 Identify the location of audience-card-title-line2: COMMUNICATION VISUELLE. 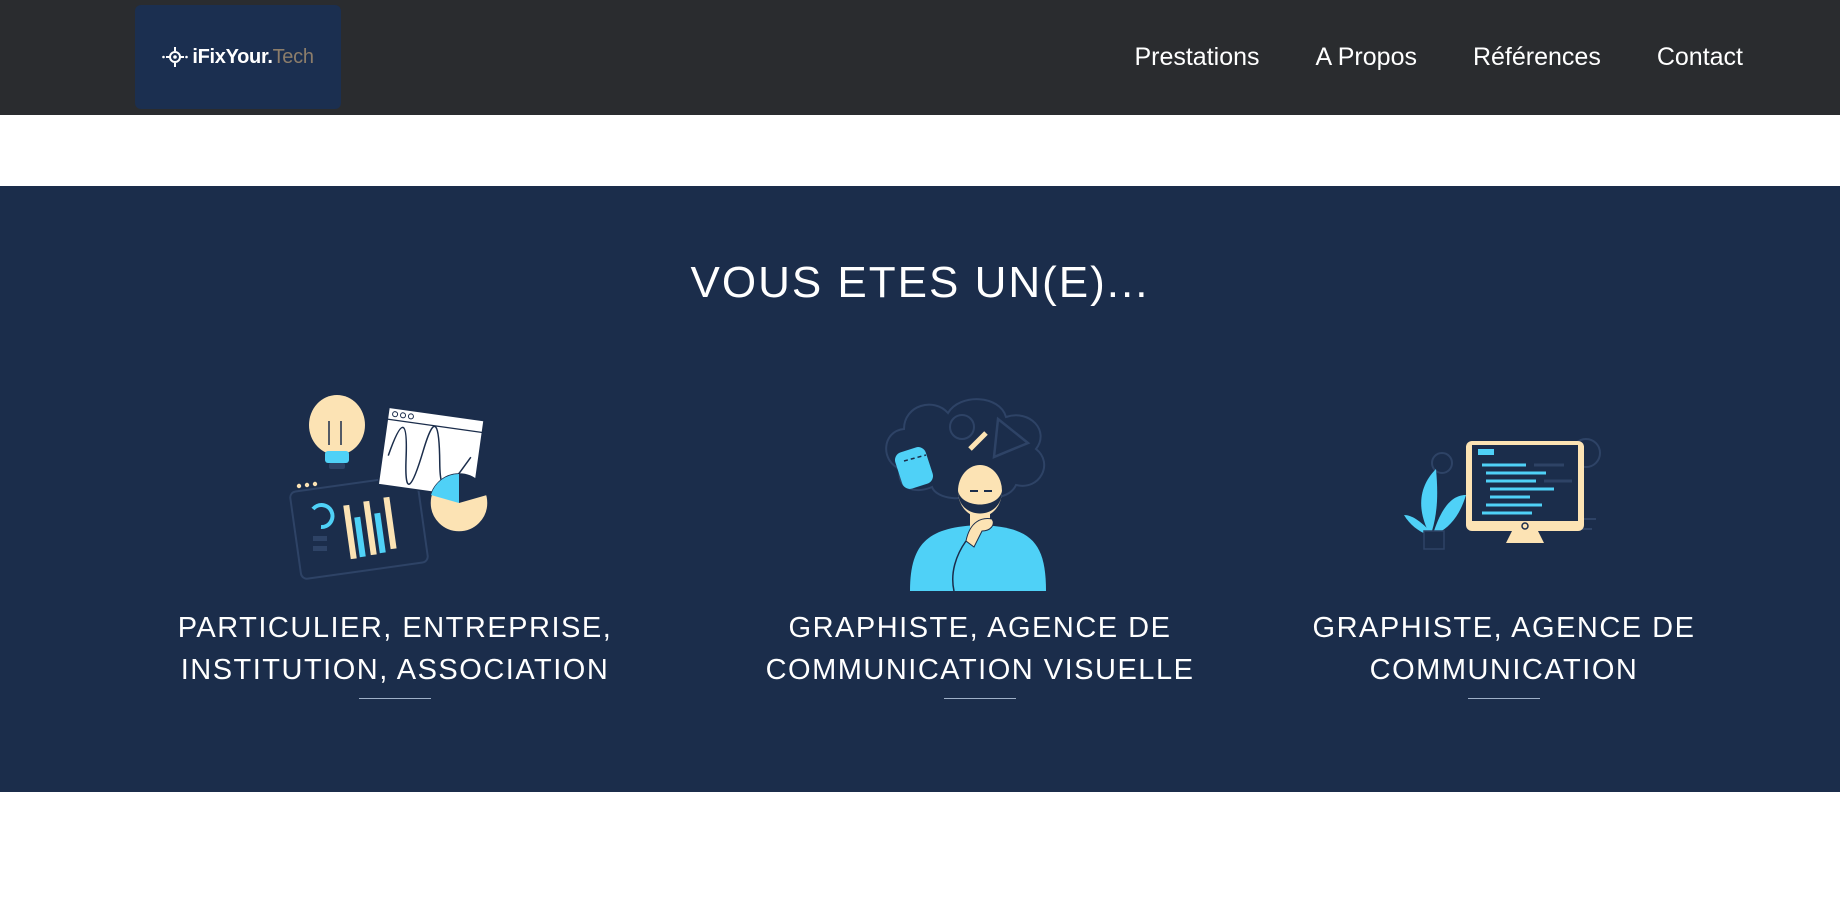
(980, 670).